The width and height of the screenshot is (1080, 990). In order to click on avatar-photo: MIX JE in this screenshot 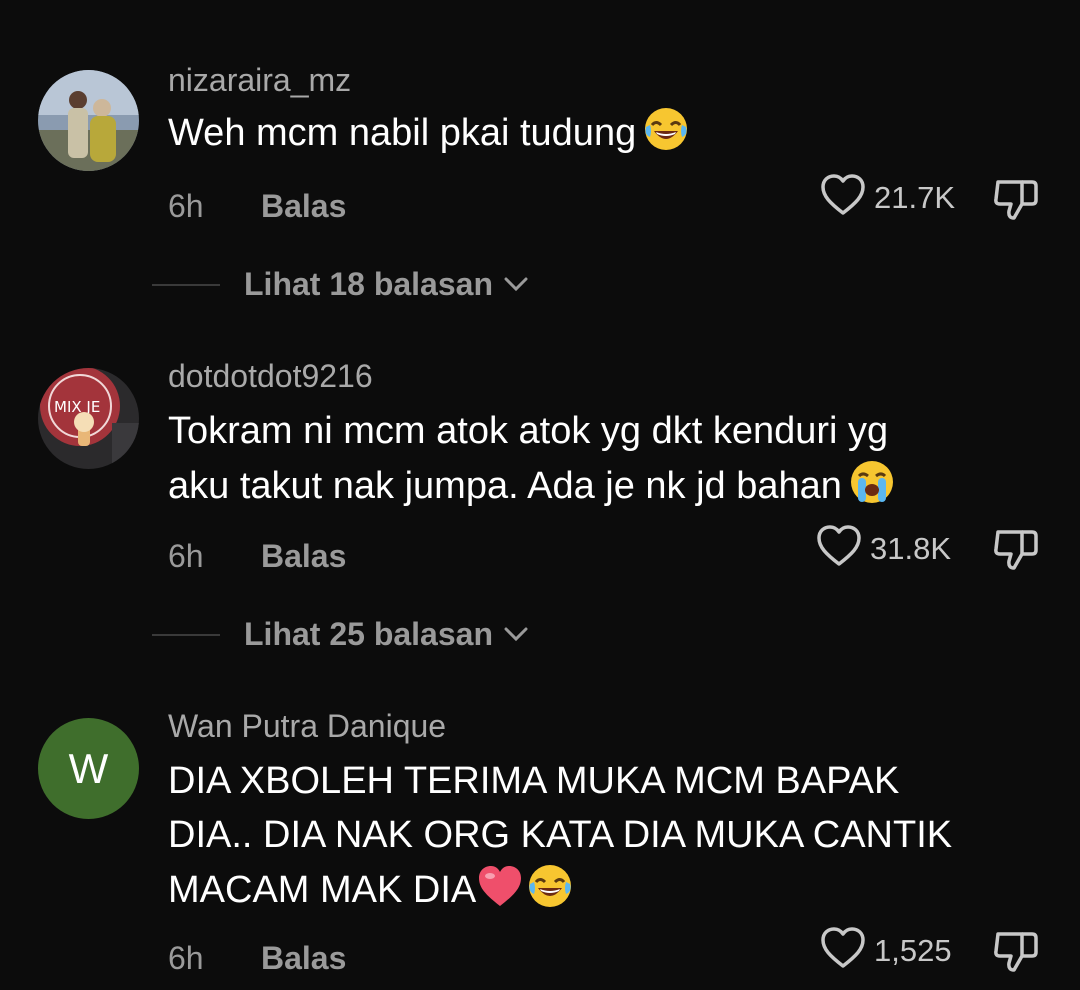, I will do `click(88, 418)`.